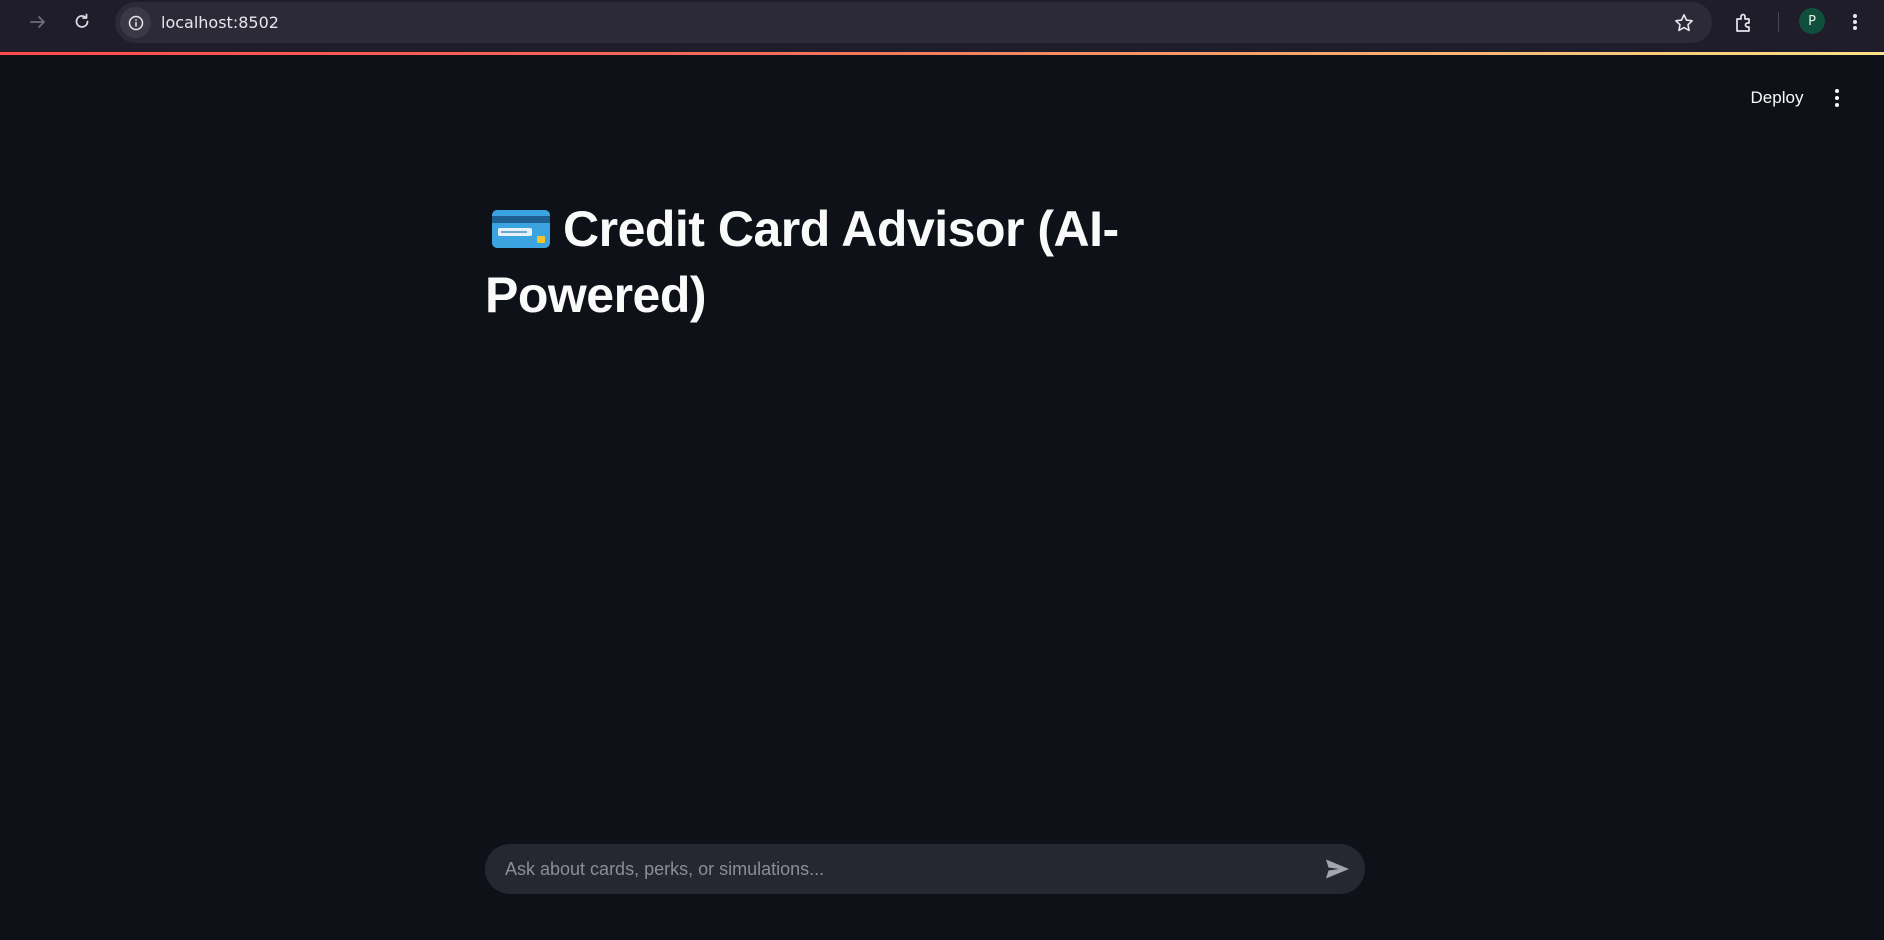 The height and width of the screenshot is (940, 1884). I want to click on address-bar: localhost:8502, so click(913, 22).